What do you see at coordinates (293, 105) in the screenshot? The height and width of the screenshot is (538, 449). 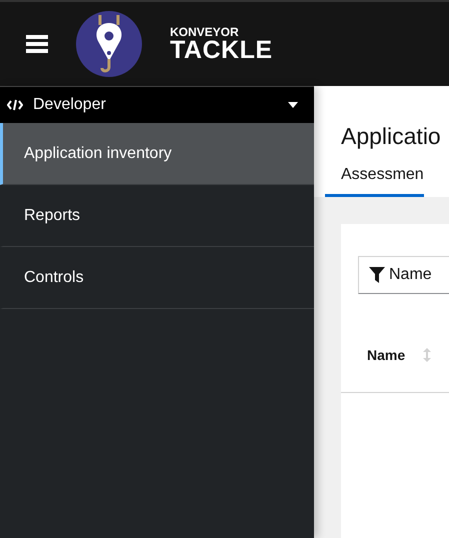 I see `caret-icon` at bounding box center [293, 105].